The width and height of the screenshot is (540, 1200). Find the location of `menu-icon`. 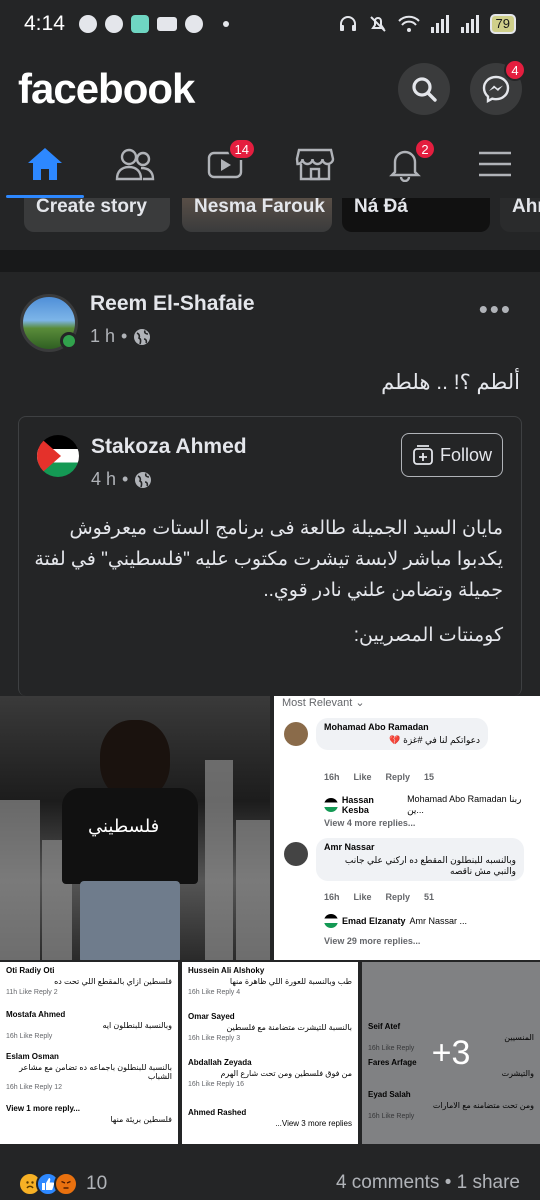

menu-icon is located at coordinates (495, 164).